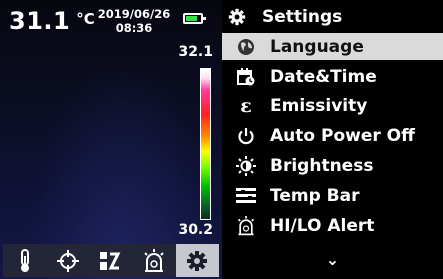 This screenshot has height=279, width=443. I want to click on datetime: 2019/06/26 08:36, so click(134, 21).